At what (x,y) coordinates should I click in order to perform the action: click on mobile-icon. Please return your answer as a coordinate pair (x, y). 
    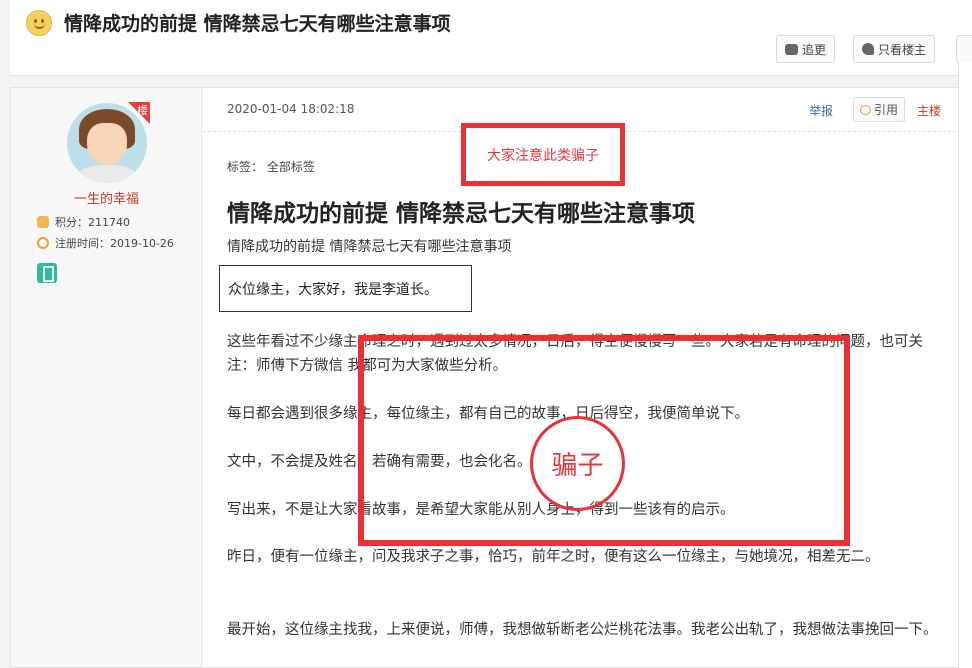
    Looking at the image, I should click on (47, 273).